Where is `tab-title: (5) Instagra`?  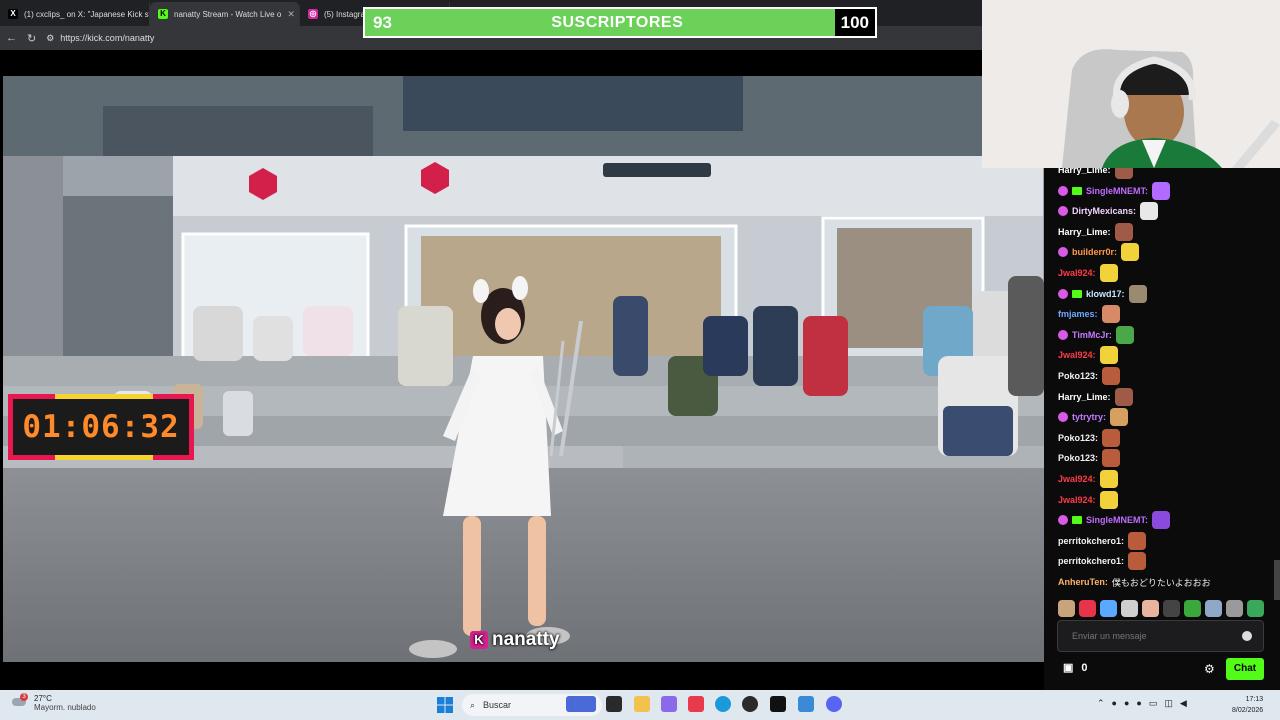 tab-title: (5) Instagra is located at coordinates (344, 14).